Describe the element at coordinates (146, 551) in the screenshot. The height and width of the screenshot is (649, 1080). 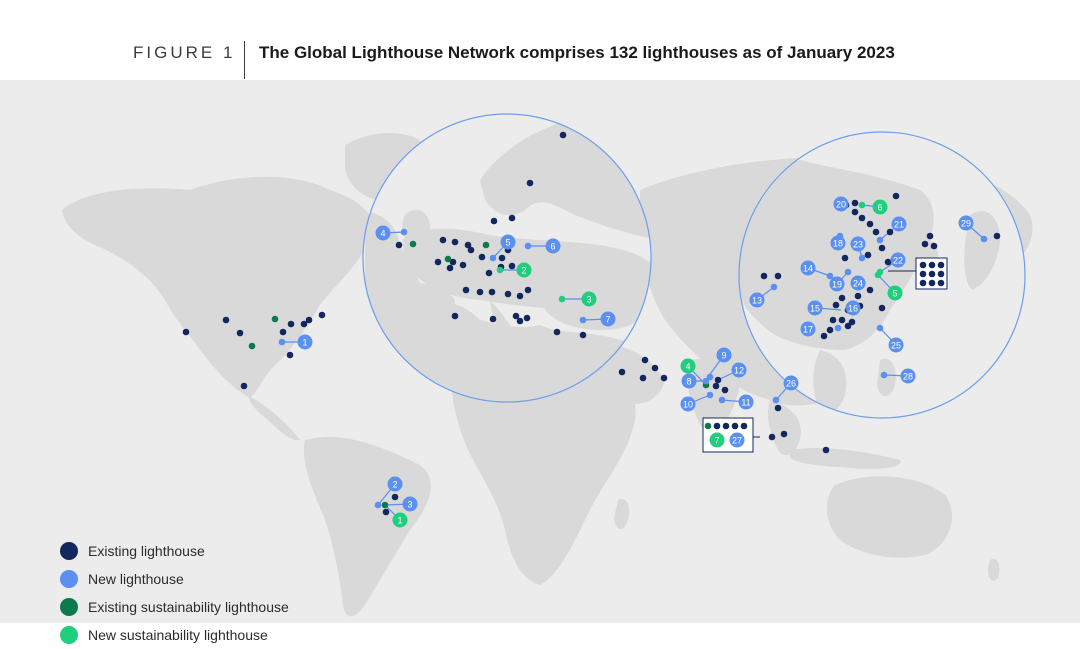
I see `legend-label: Existing lighthouse` at that location.